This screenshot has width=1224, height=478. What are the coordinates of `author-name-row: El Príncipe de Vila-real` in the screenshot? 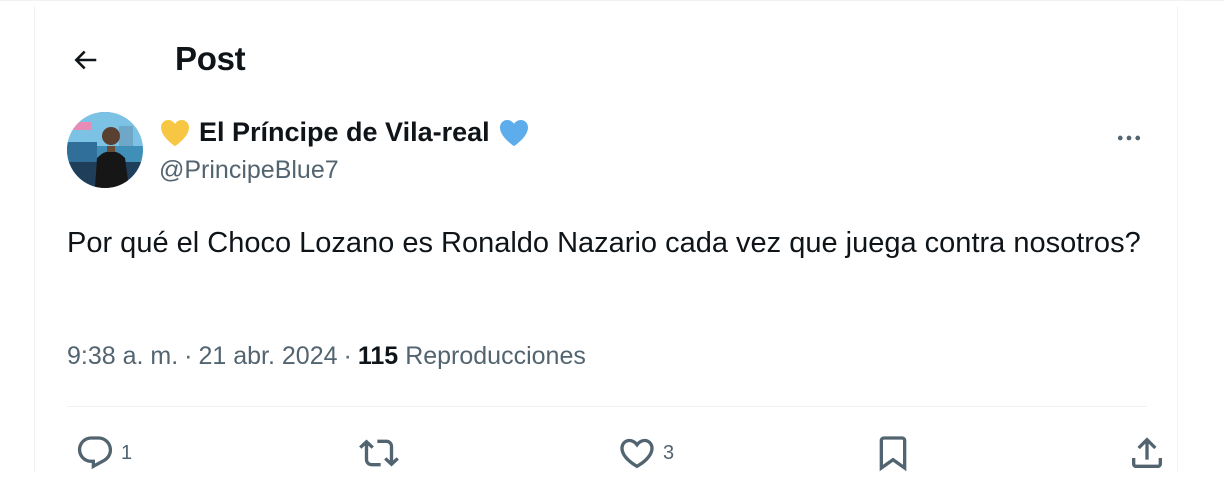 It's located at (344, 132).